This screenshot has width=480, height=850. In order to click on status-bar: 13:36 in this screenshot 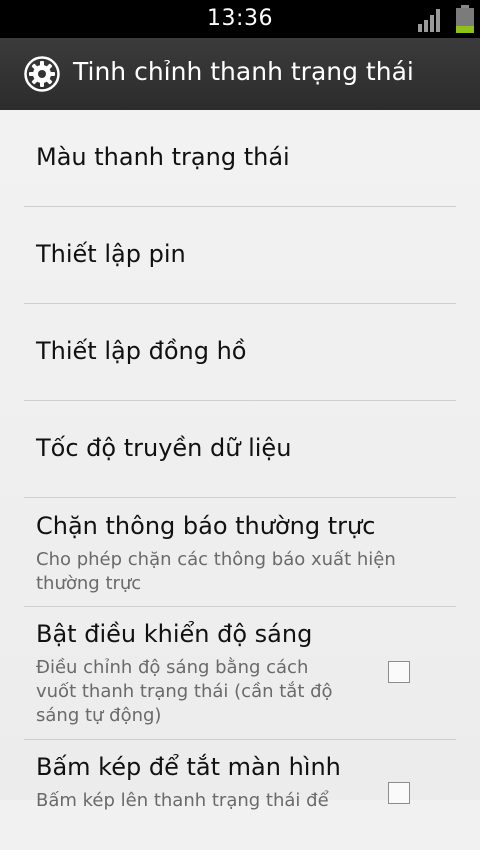, I will do `click(240, 19)`.